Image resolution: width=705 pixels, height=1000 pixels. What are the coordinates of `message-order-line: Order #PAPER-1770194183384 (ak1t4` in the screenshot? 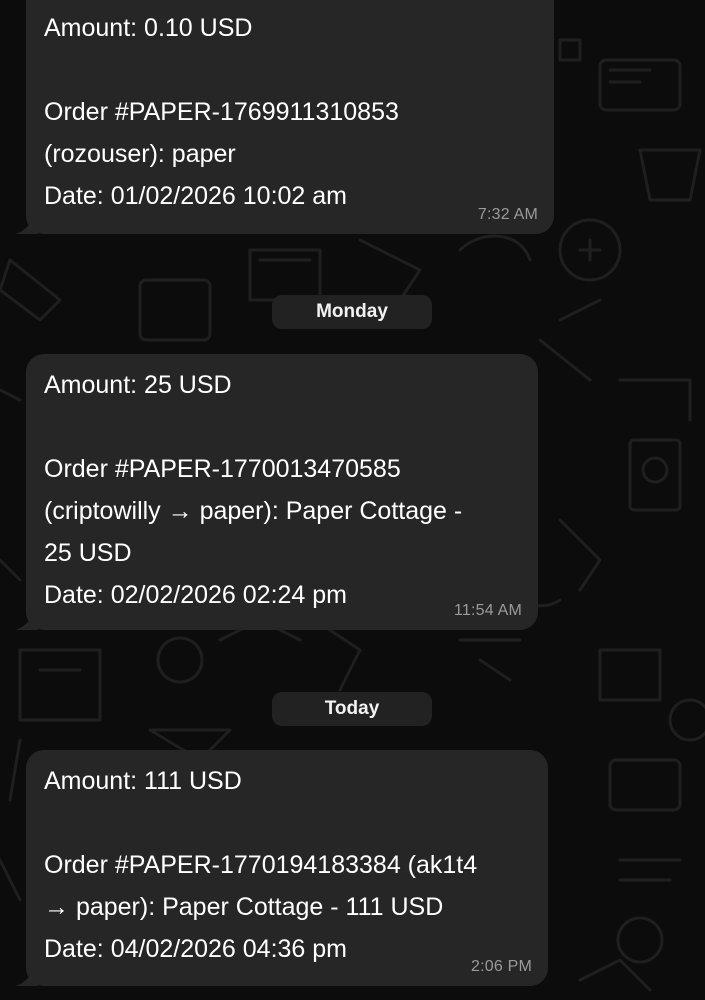 It's located at (261, 865).